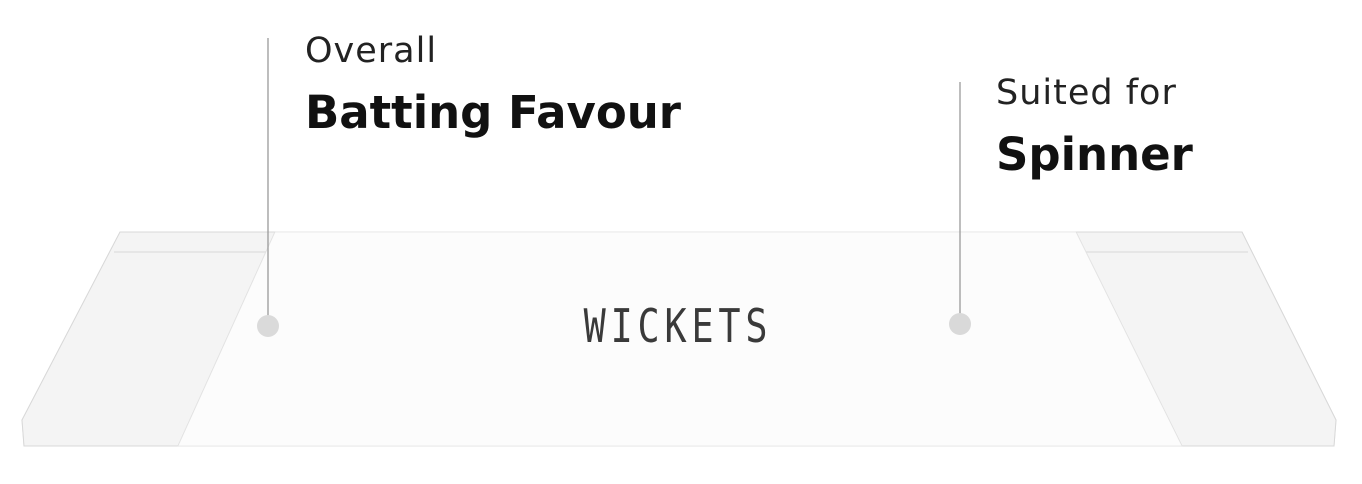 This screenshot has height=484, width=1362. What do you see at coordinates (960, 324) in the screenshot?
I see `suited-marker-dot` at bounding box center [960, 324].